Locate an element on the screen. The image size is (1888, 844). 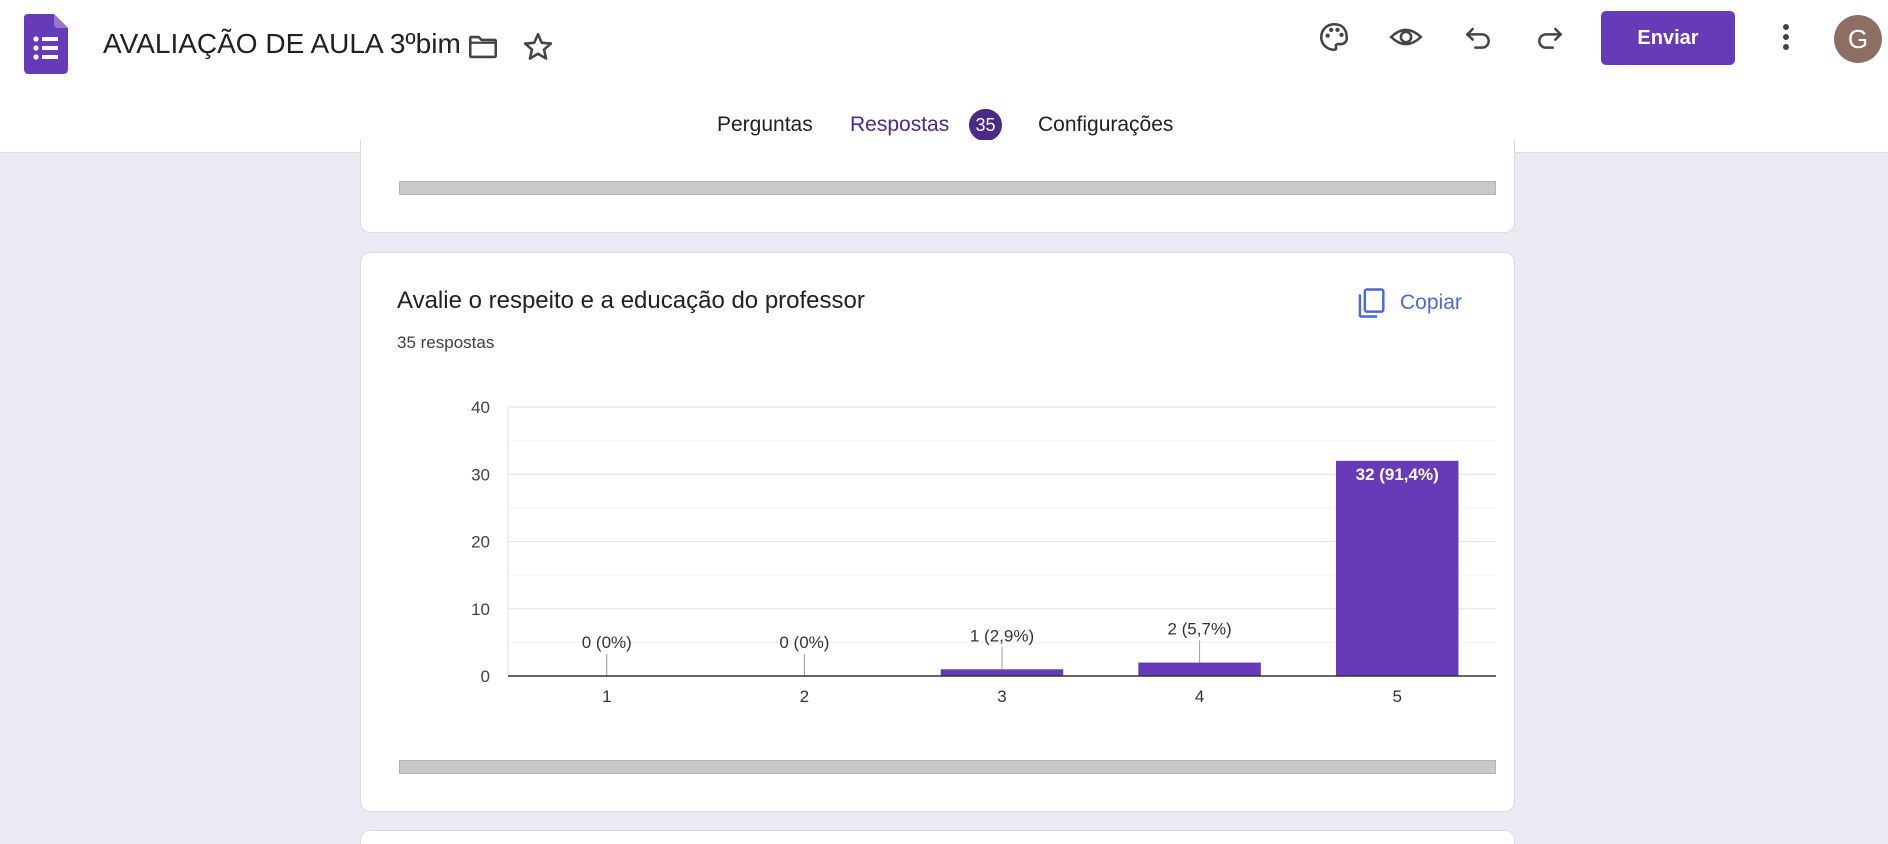
more-options-icon is located at coordinates (1786, 37).